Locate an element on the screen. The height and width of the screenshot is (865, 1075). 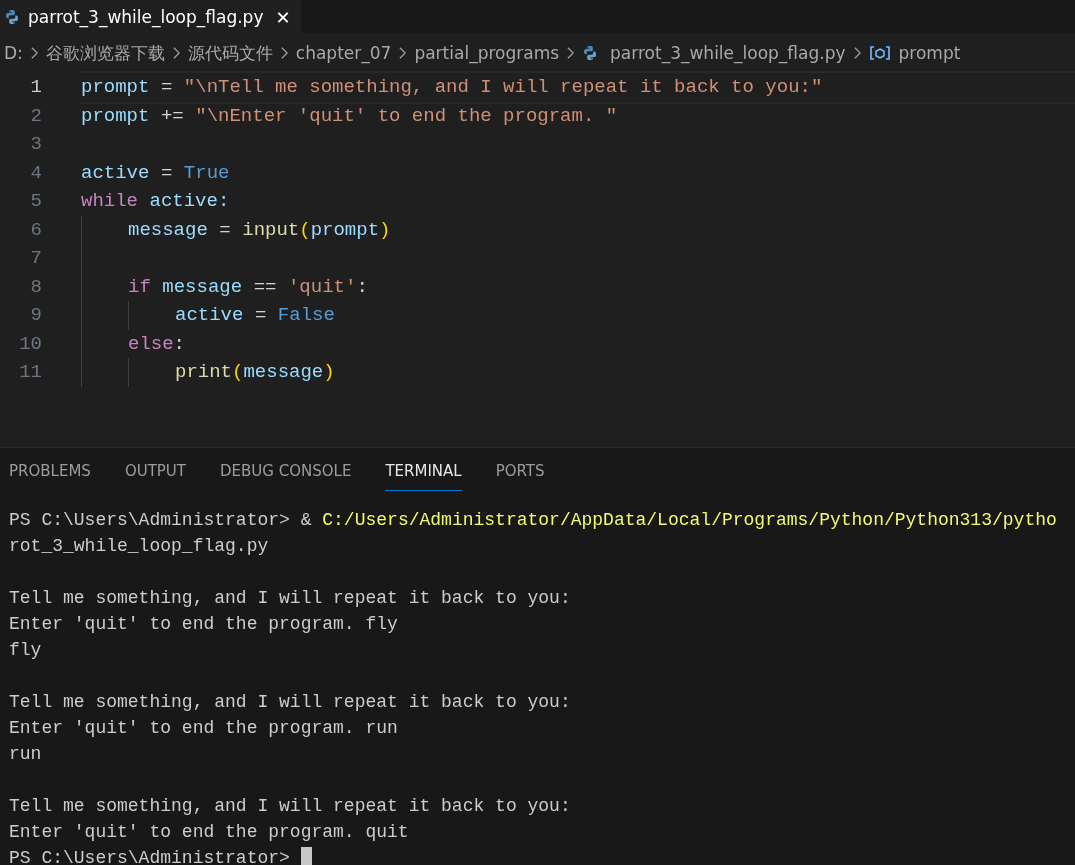
terminal-text: run is located at coordinates (25, 754).